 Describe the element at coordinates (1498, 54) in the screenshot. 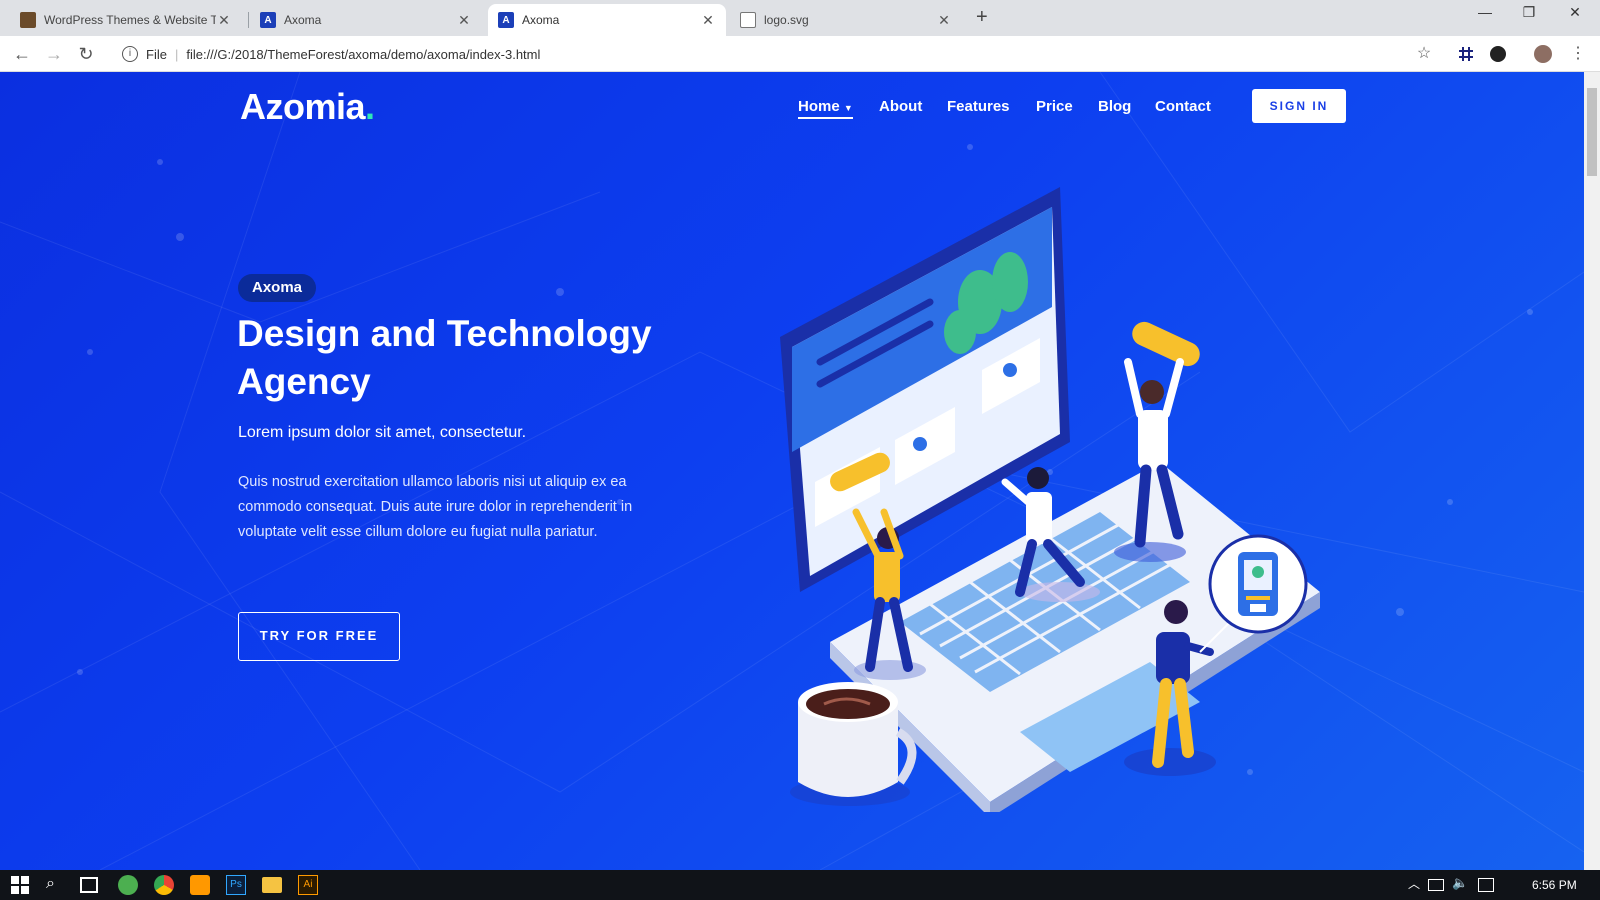

I see `extension-icon` at that location.